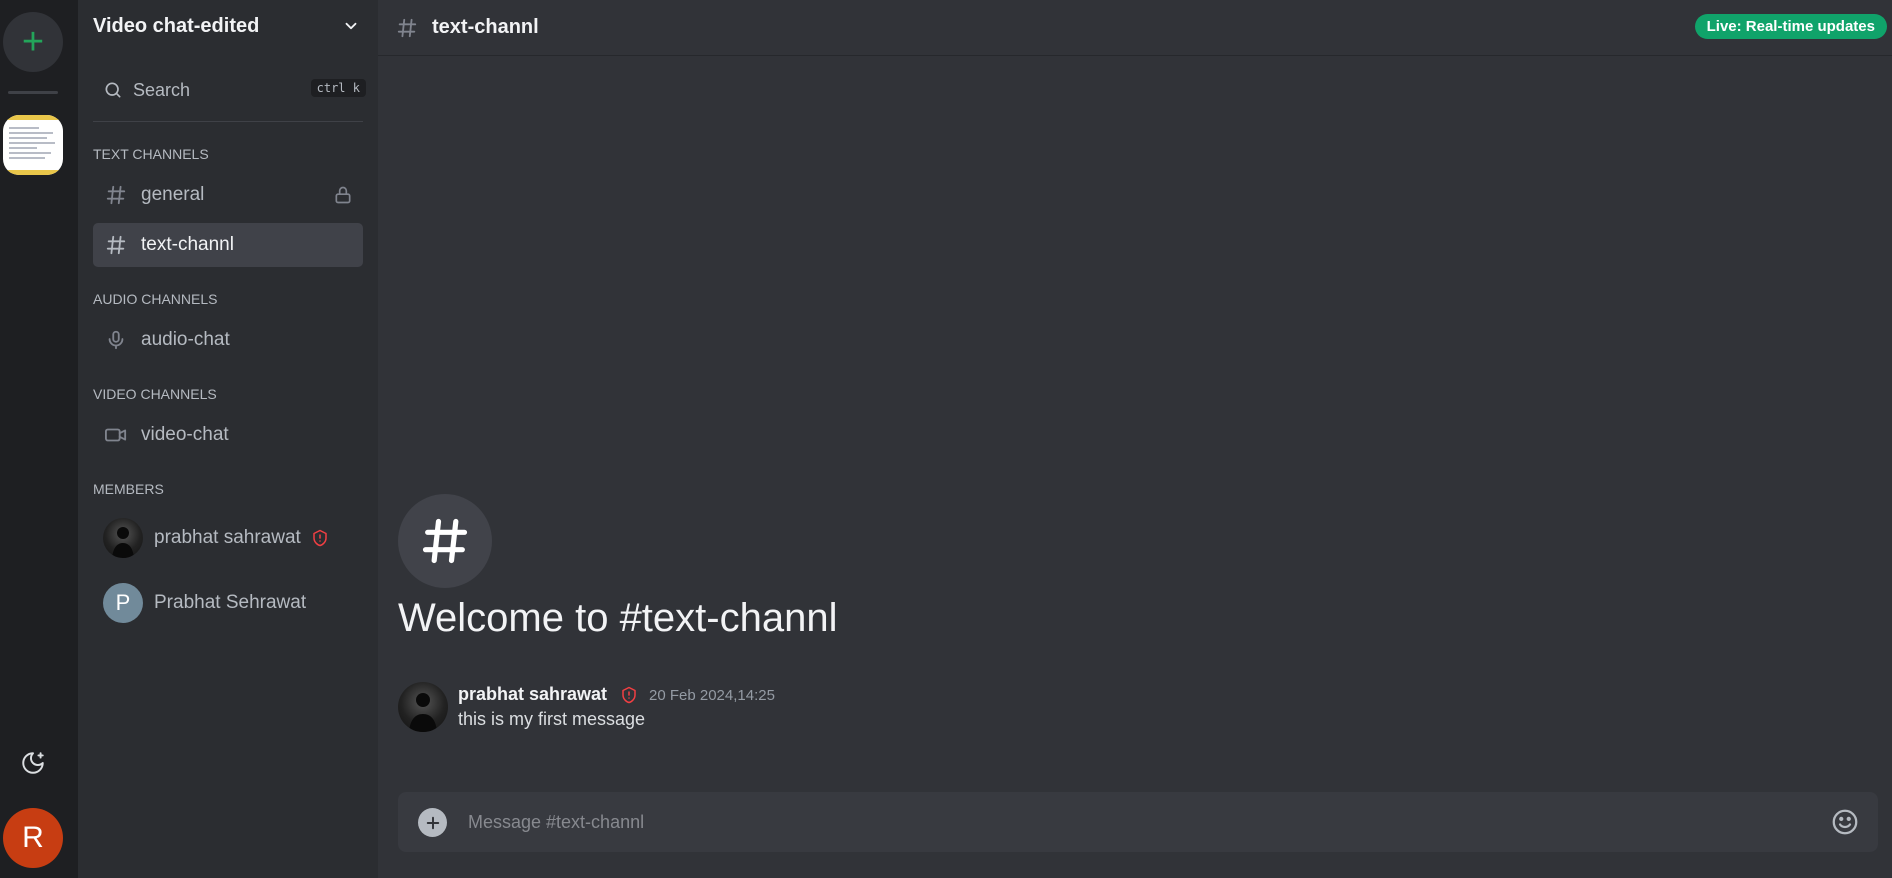 Image resolution: width=1892 pixels, height=878 pixels. What do you see at coordinates (185, 434) in the screenshot?
I see `channel-label: video-chat` at bounding box center [185, 434].